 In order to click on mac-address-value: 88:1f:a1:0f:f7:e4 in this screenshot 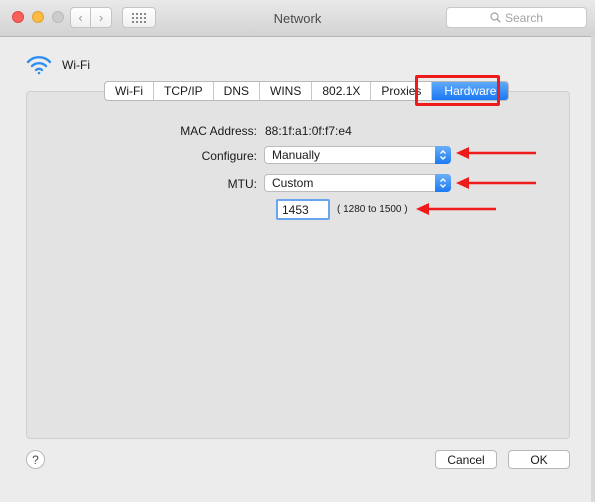, I will do `click(308, 131)`.